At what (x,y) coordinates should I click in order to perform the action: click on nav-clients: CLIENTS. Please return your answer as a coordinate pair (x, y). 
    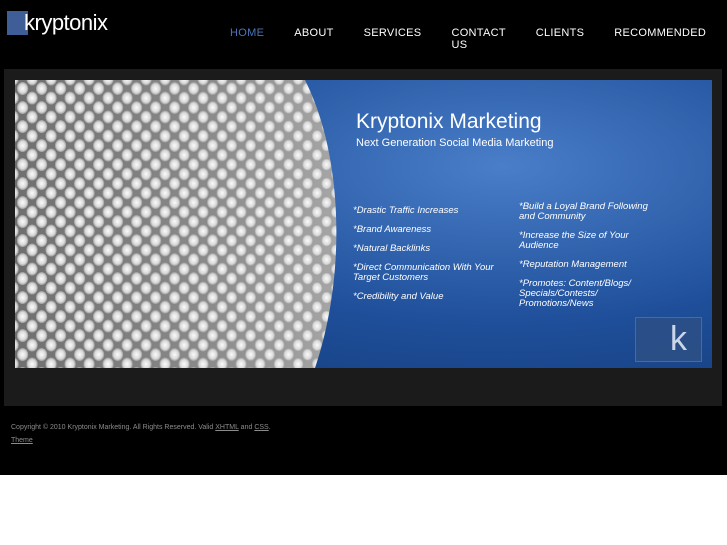
    Looking at the image, I should click on (560, 39).